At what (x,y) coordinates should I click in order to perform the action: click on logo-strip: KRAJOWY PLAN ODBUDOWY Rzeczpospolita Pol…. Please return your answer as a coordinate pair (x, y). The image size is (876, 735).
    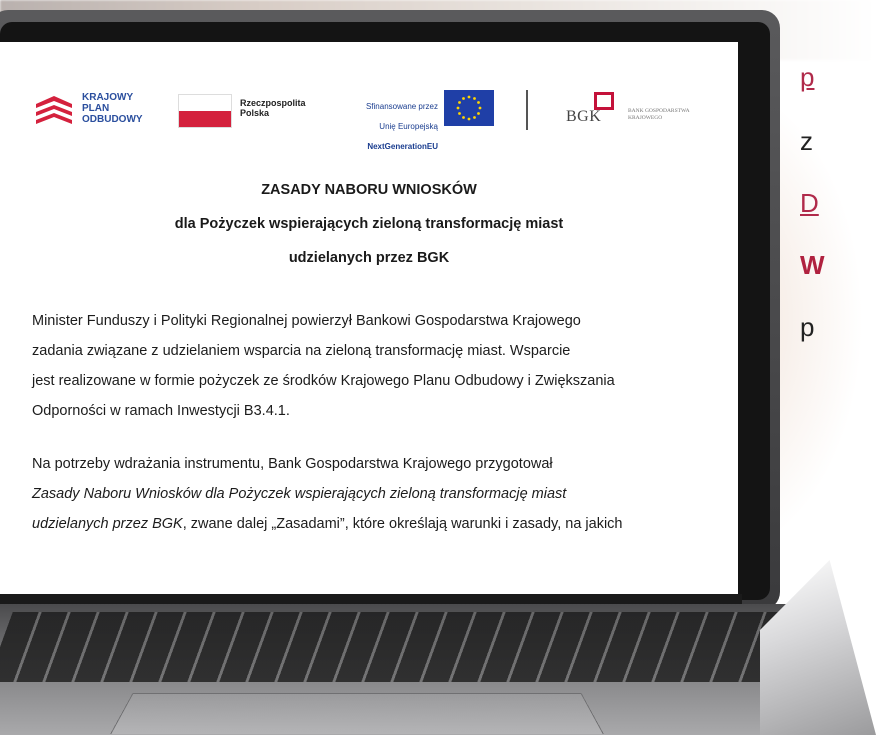
    Looking at the image, I should click on (369, 117).